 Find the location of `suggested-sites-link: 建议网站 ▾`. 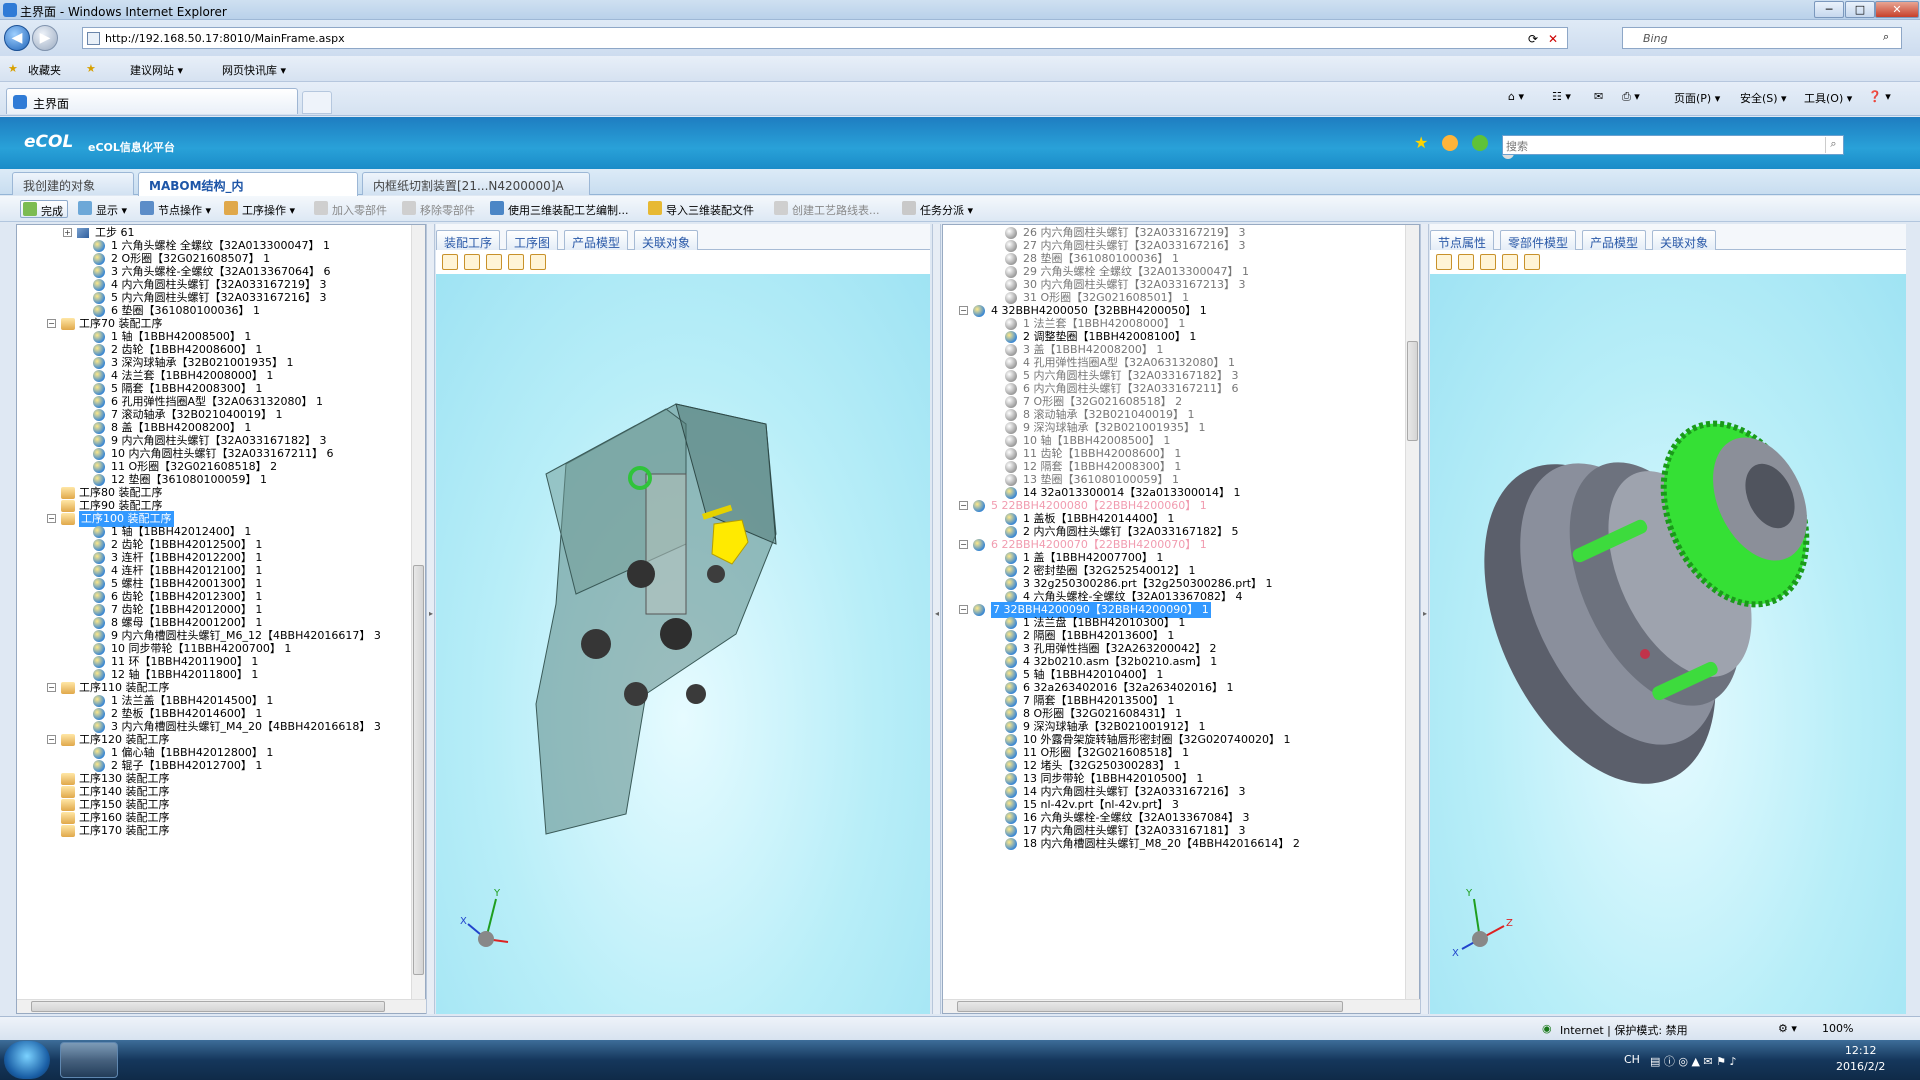

suggested-sites-link: 建议网站 ▾ is located at coordinates (156, 70).